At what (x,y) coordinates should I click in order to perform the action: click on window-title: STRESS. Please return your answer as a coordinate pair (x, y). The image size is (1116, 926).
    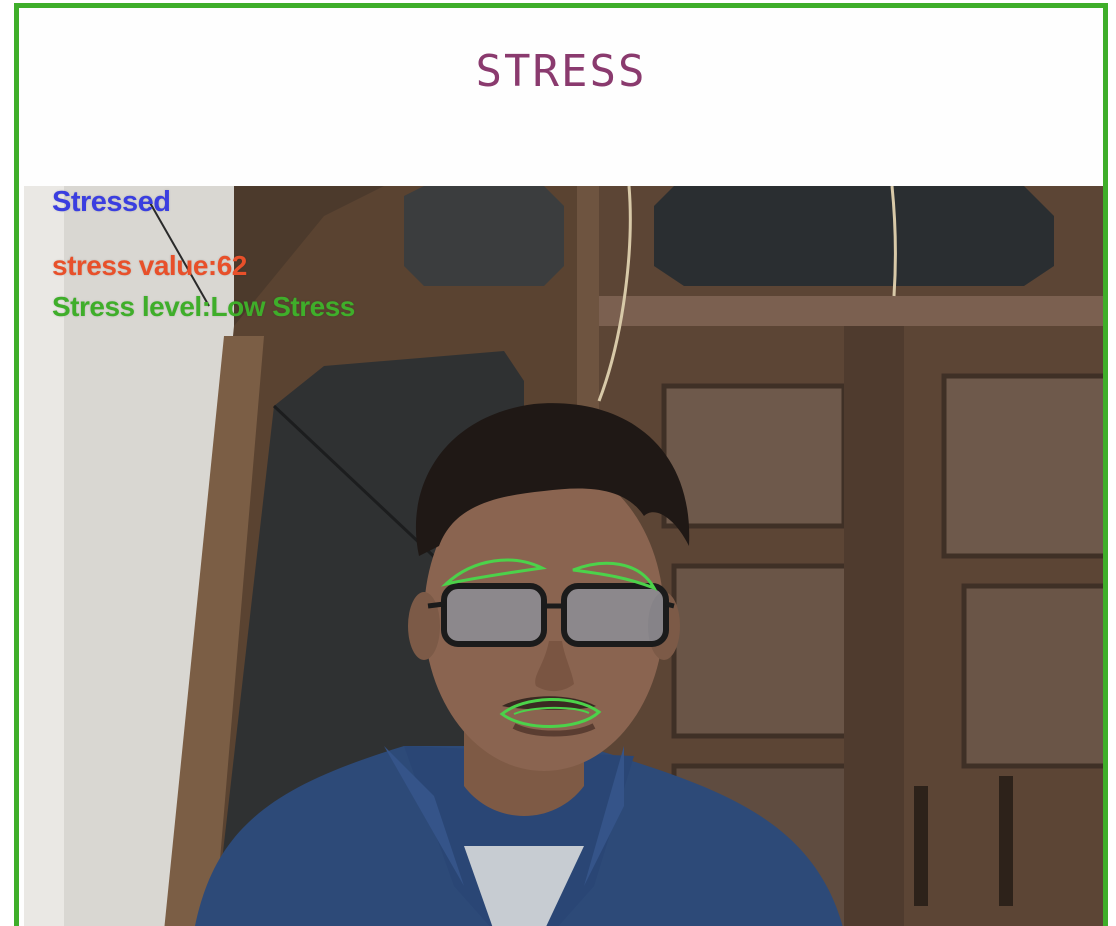
    Looking at the image, I should click on (561, 71).